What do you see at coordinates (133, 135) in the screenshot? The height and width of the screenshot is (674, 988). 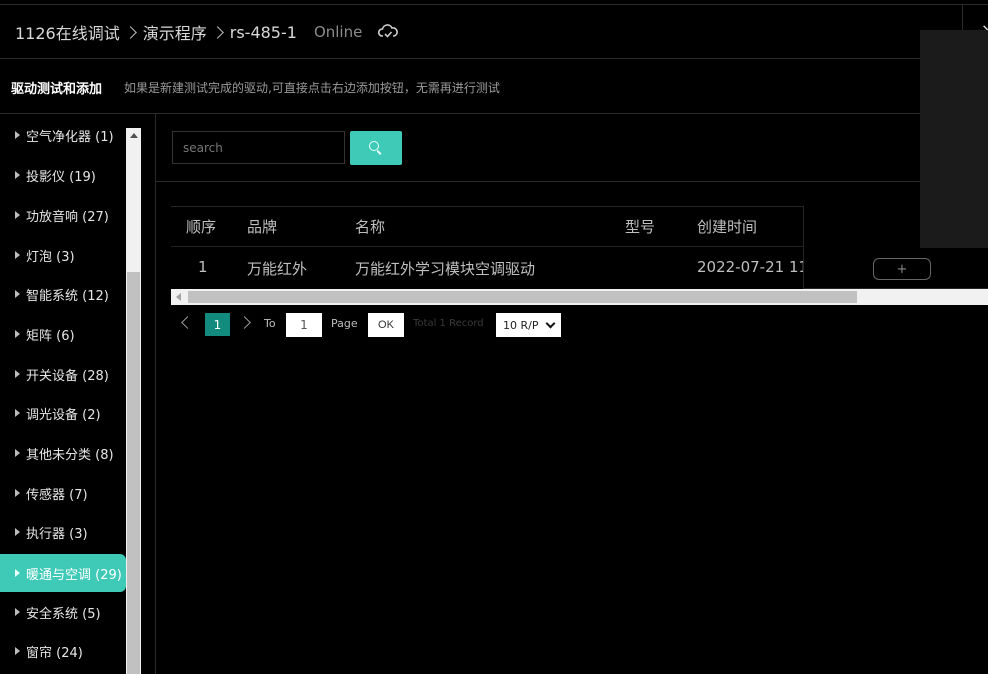 I see `scroll-up-arrow-icon` at bounding box center [133, 135].